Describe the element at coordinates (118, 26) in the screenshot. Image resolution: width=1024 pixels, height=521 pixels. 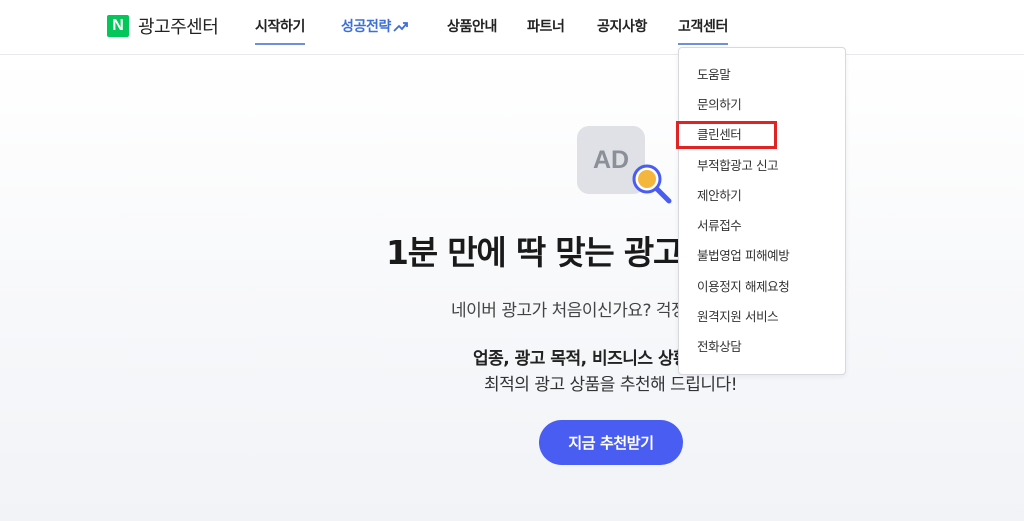
I see `naver-n-icon: N` at that location.